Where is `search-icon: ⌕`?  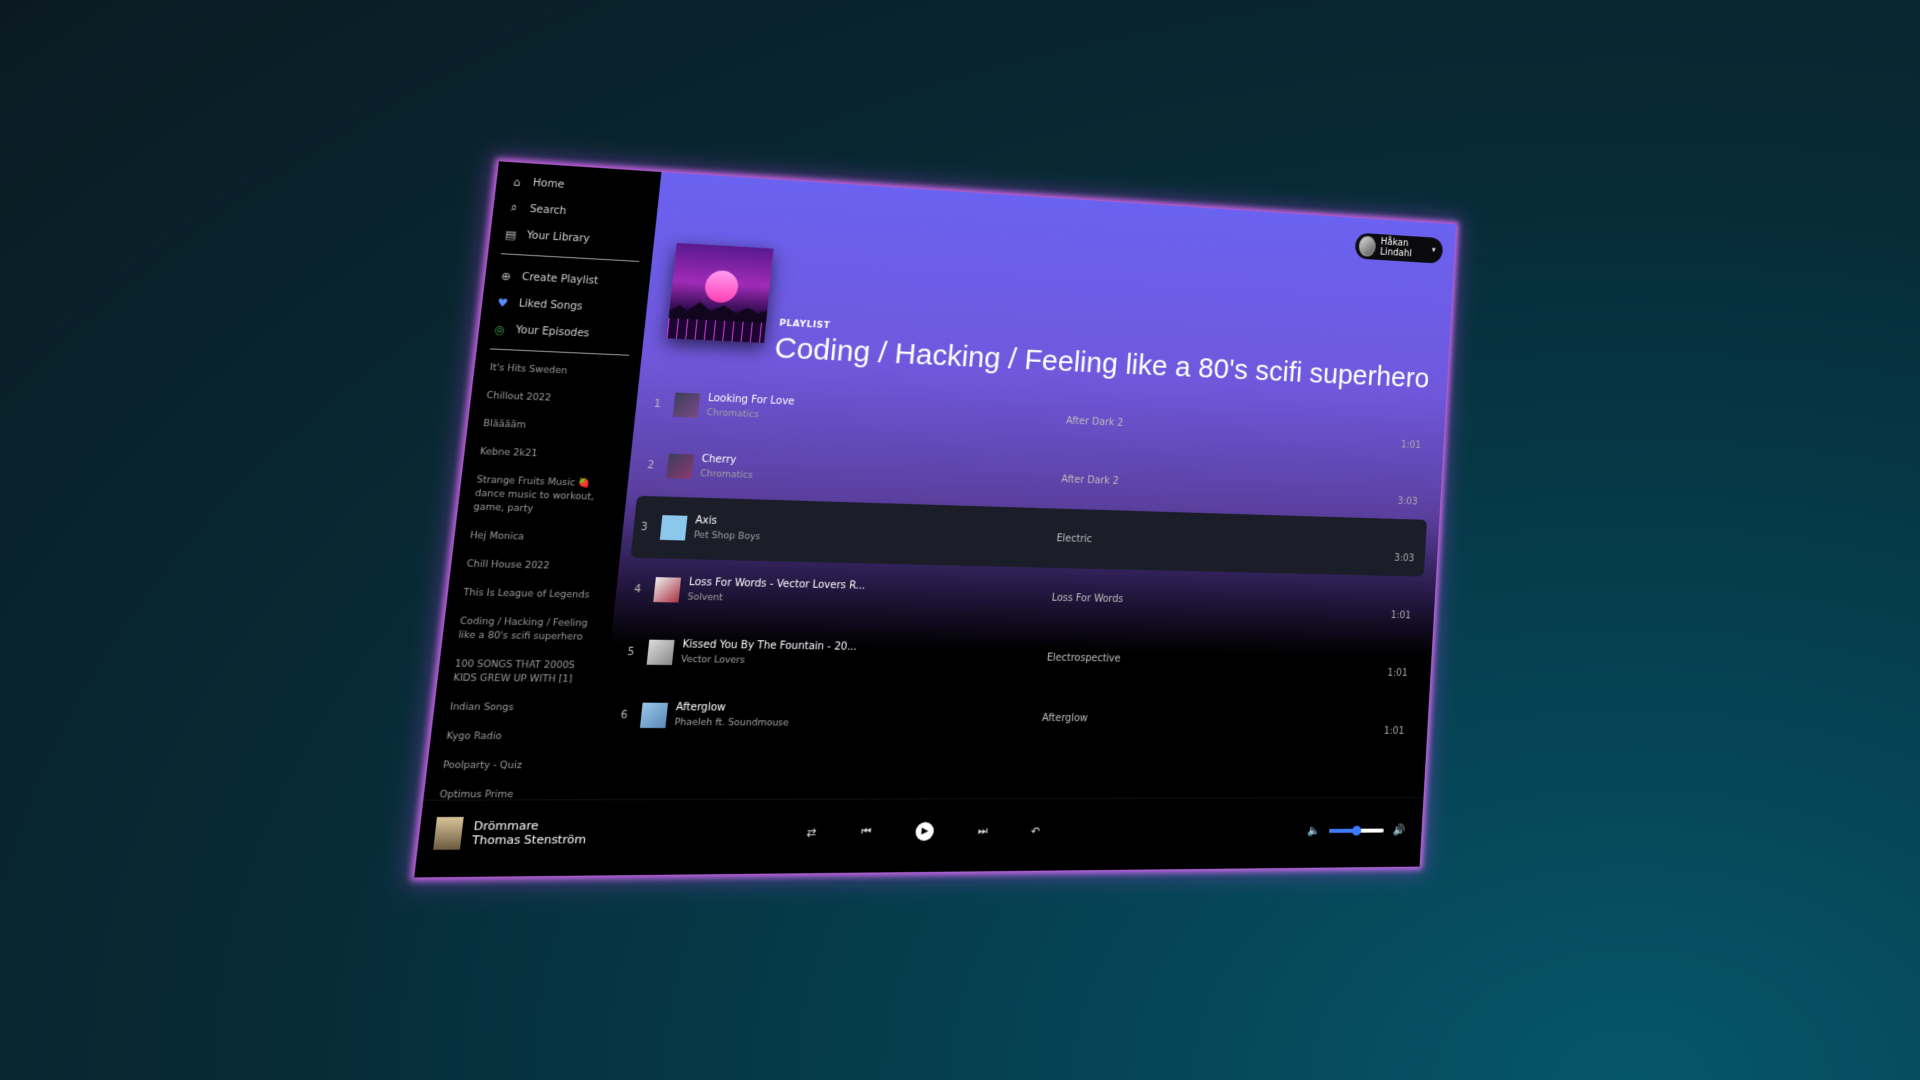 search-icon: ⌕ is located at coordinates (514, 207).